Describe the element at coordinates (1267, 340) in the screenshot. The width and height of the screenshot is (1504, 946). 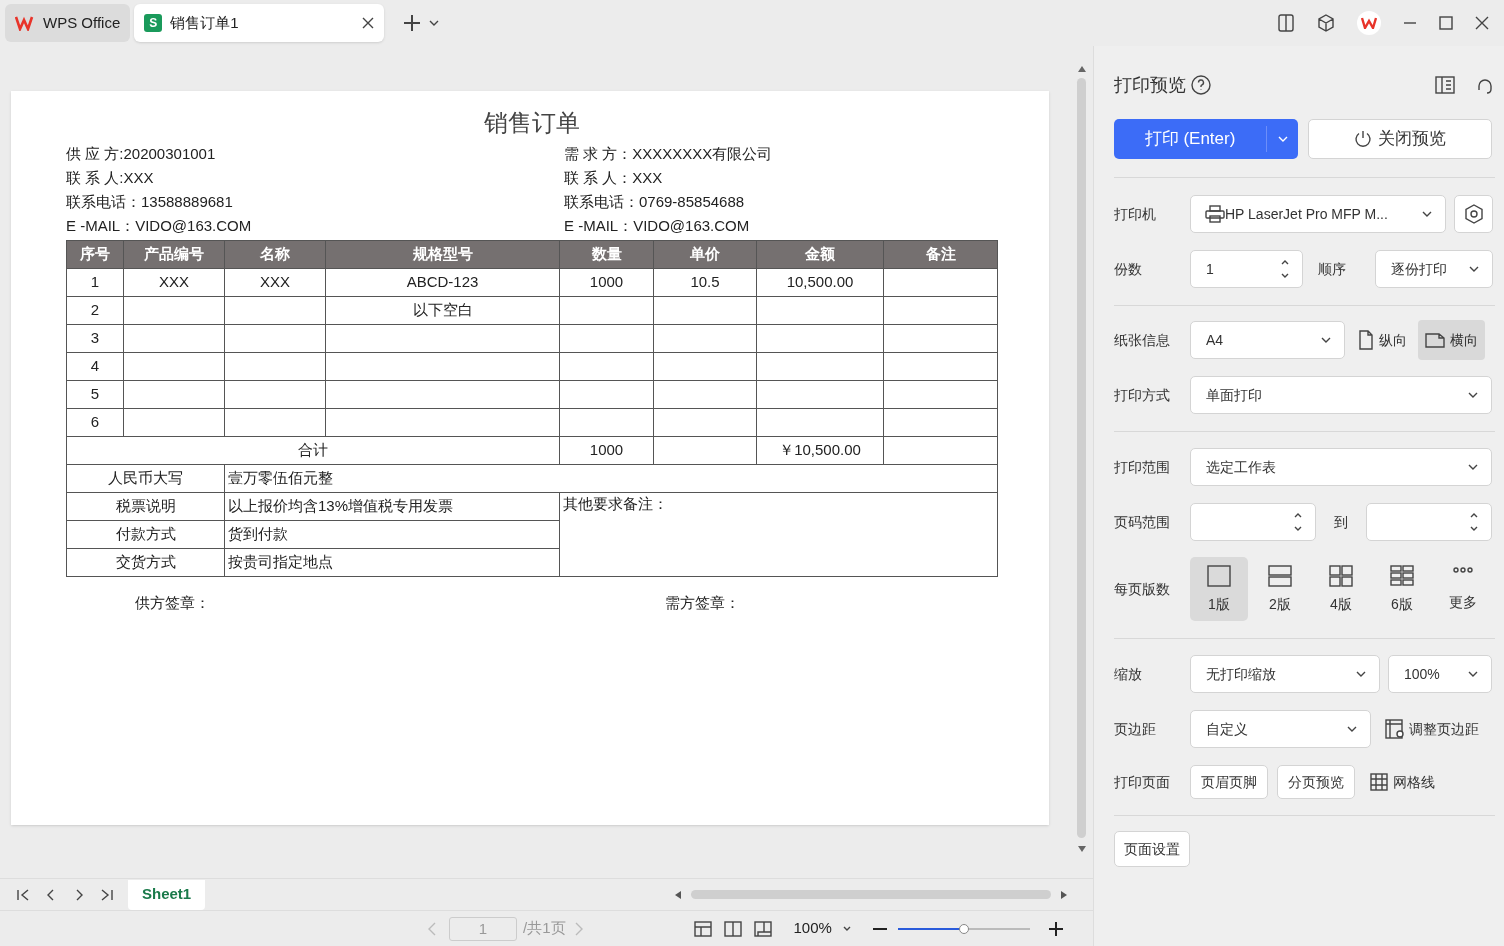
I see `dropdown: A4` at that location.